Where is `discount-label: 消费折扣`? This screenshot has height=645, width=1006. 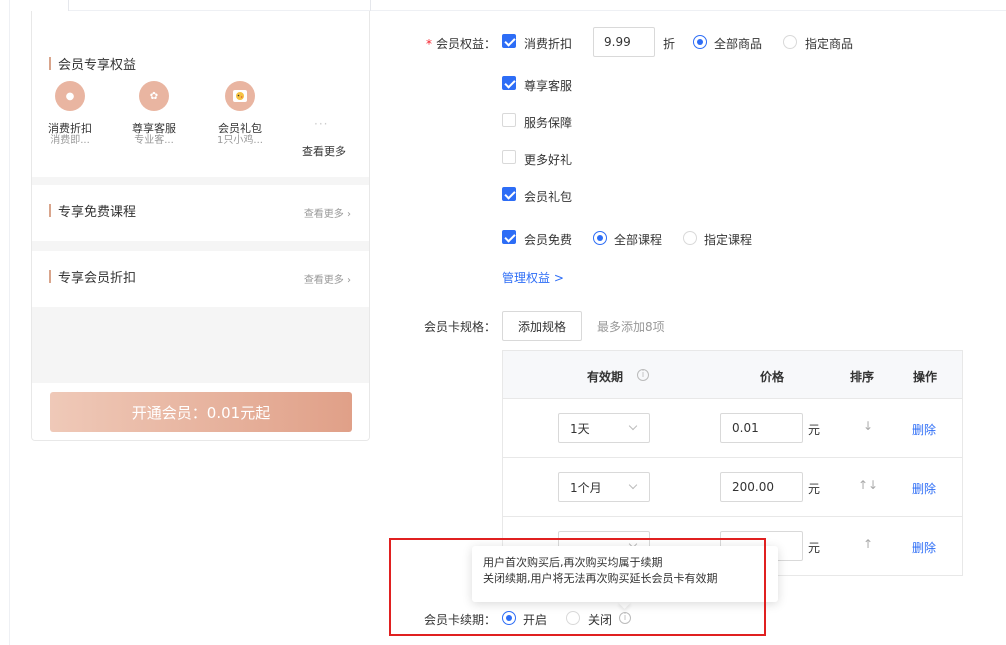
discount-label: 消费折扣 is located at coordinates (548, 44).